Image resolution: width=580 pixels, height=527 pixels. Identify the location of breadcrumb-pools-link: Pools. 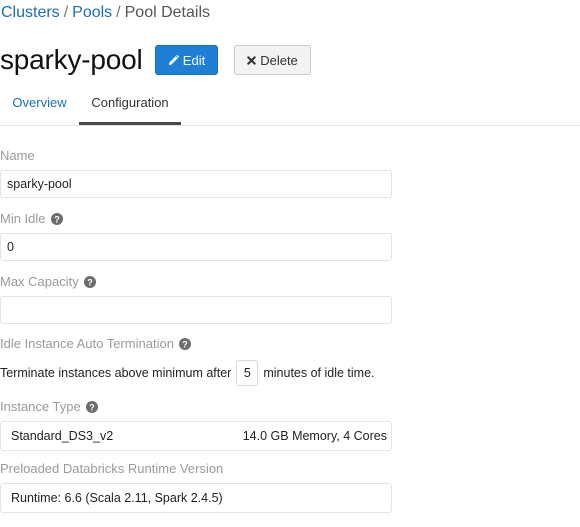
(92, 12).